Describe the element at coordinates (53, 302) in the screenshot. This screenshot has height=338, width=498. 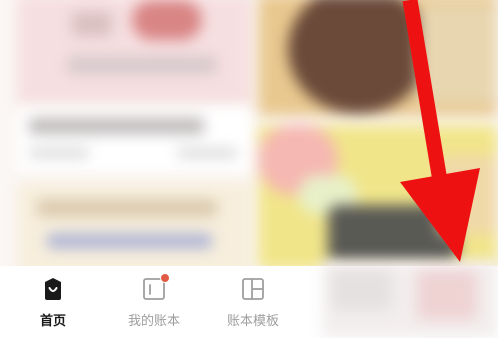
I see `tab-home: 首页` at that location.